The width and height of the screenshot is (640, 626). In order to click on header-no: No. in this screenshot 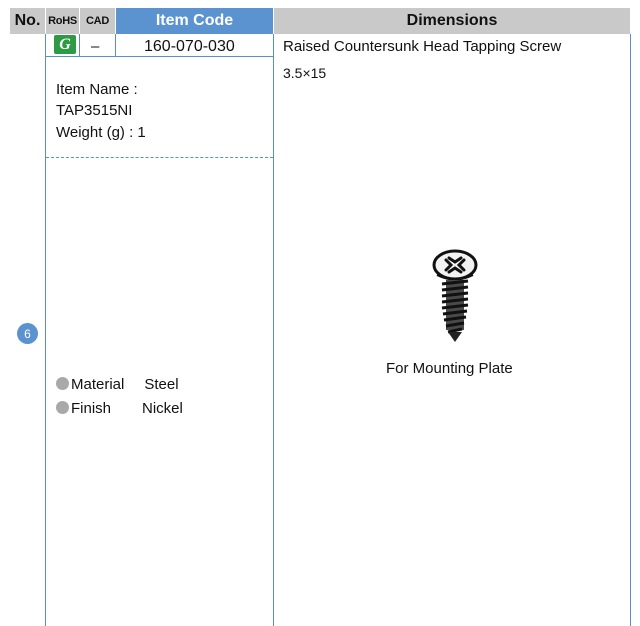, I will do `click(27, 21)`.